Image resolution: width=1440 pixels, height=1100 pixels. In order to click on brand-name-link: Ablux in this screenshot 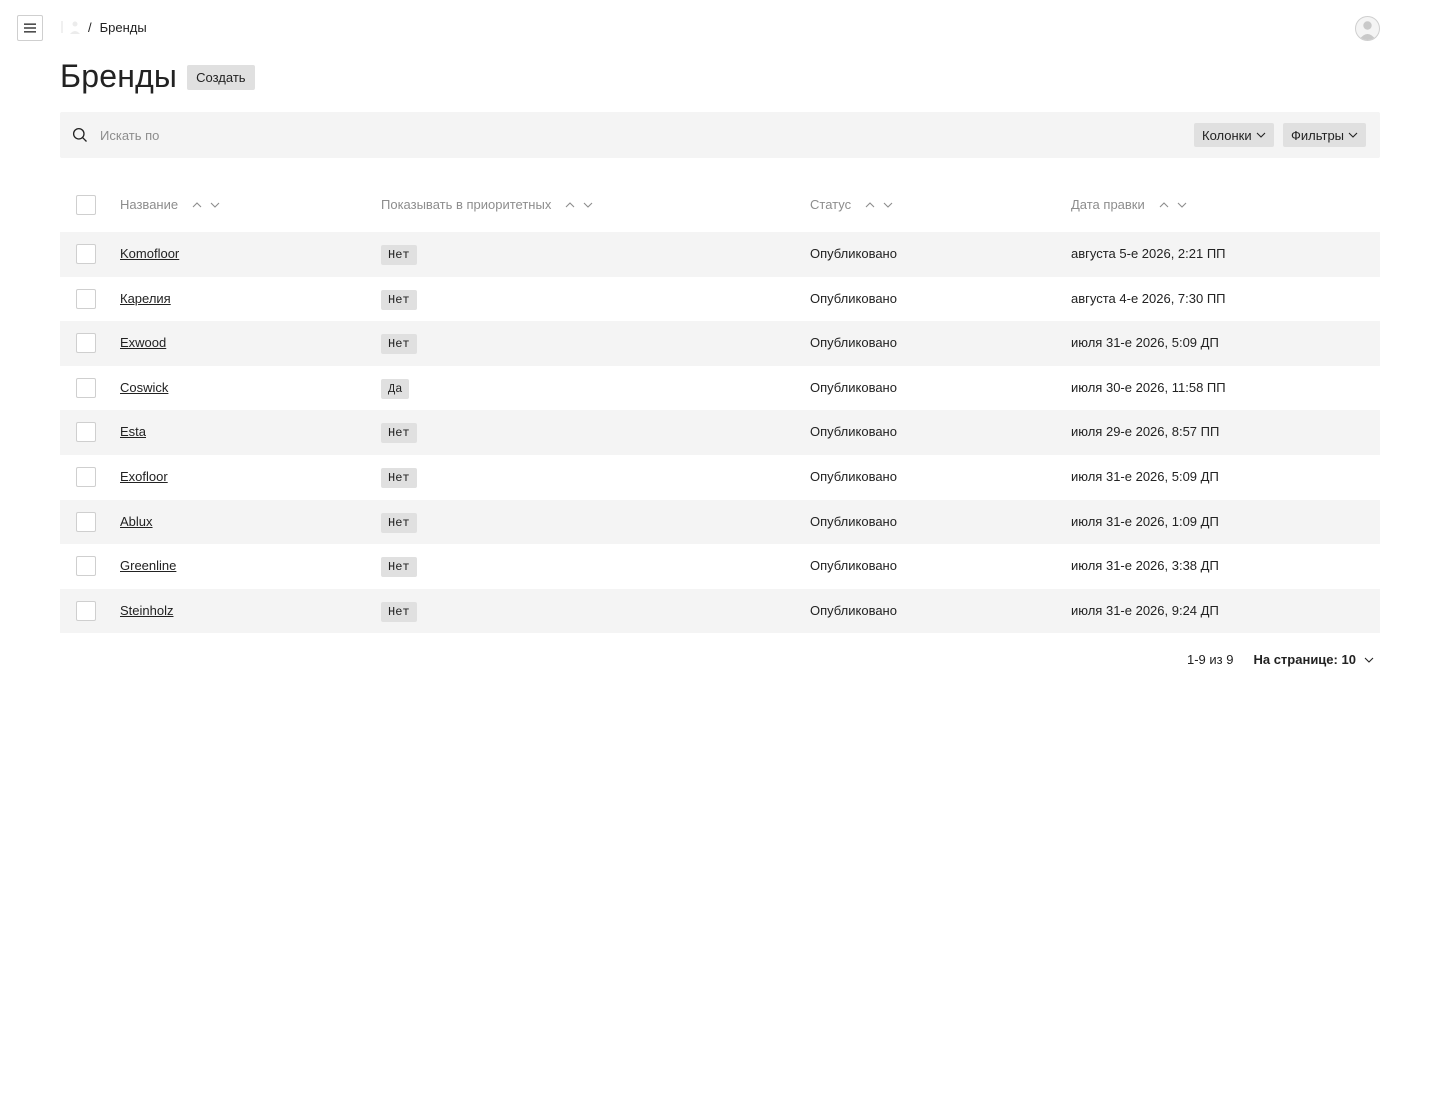, I will do `click(136, 521)`.